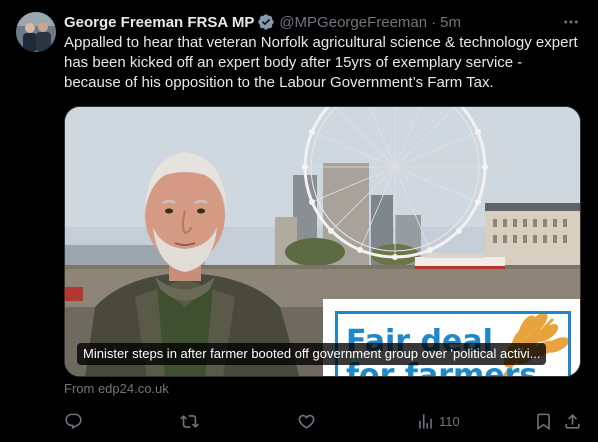 The height and width of the screenshot is (442, 598). I want to click on display-name: George Freeman FRSA MP, so click(159, 22).